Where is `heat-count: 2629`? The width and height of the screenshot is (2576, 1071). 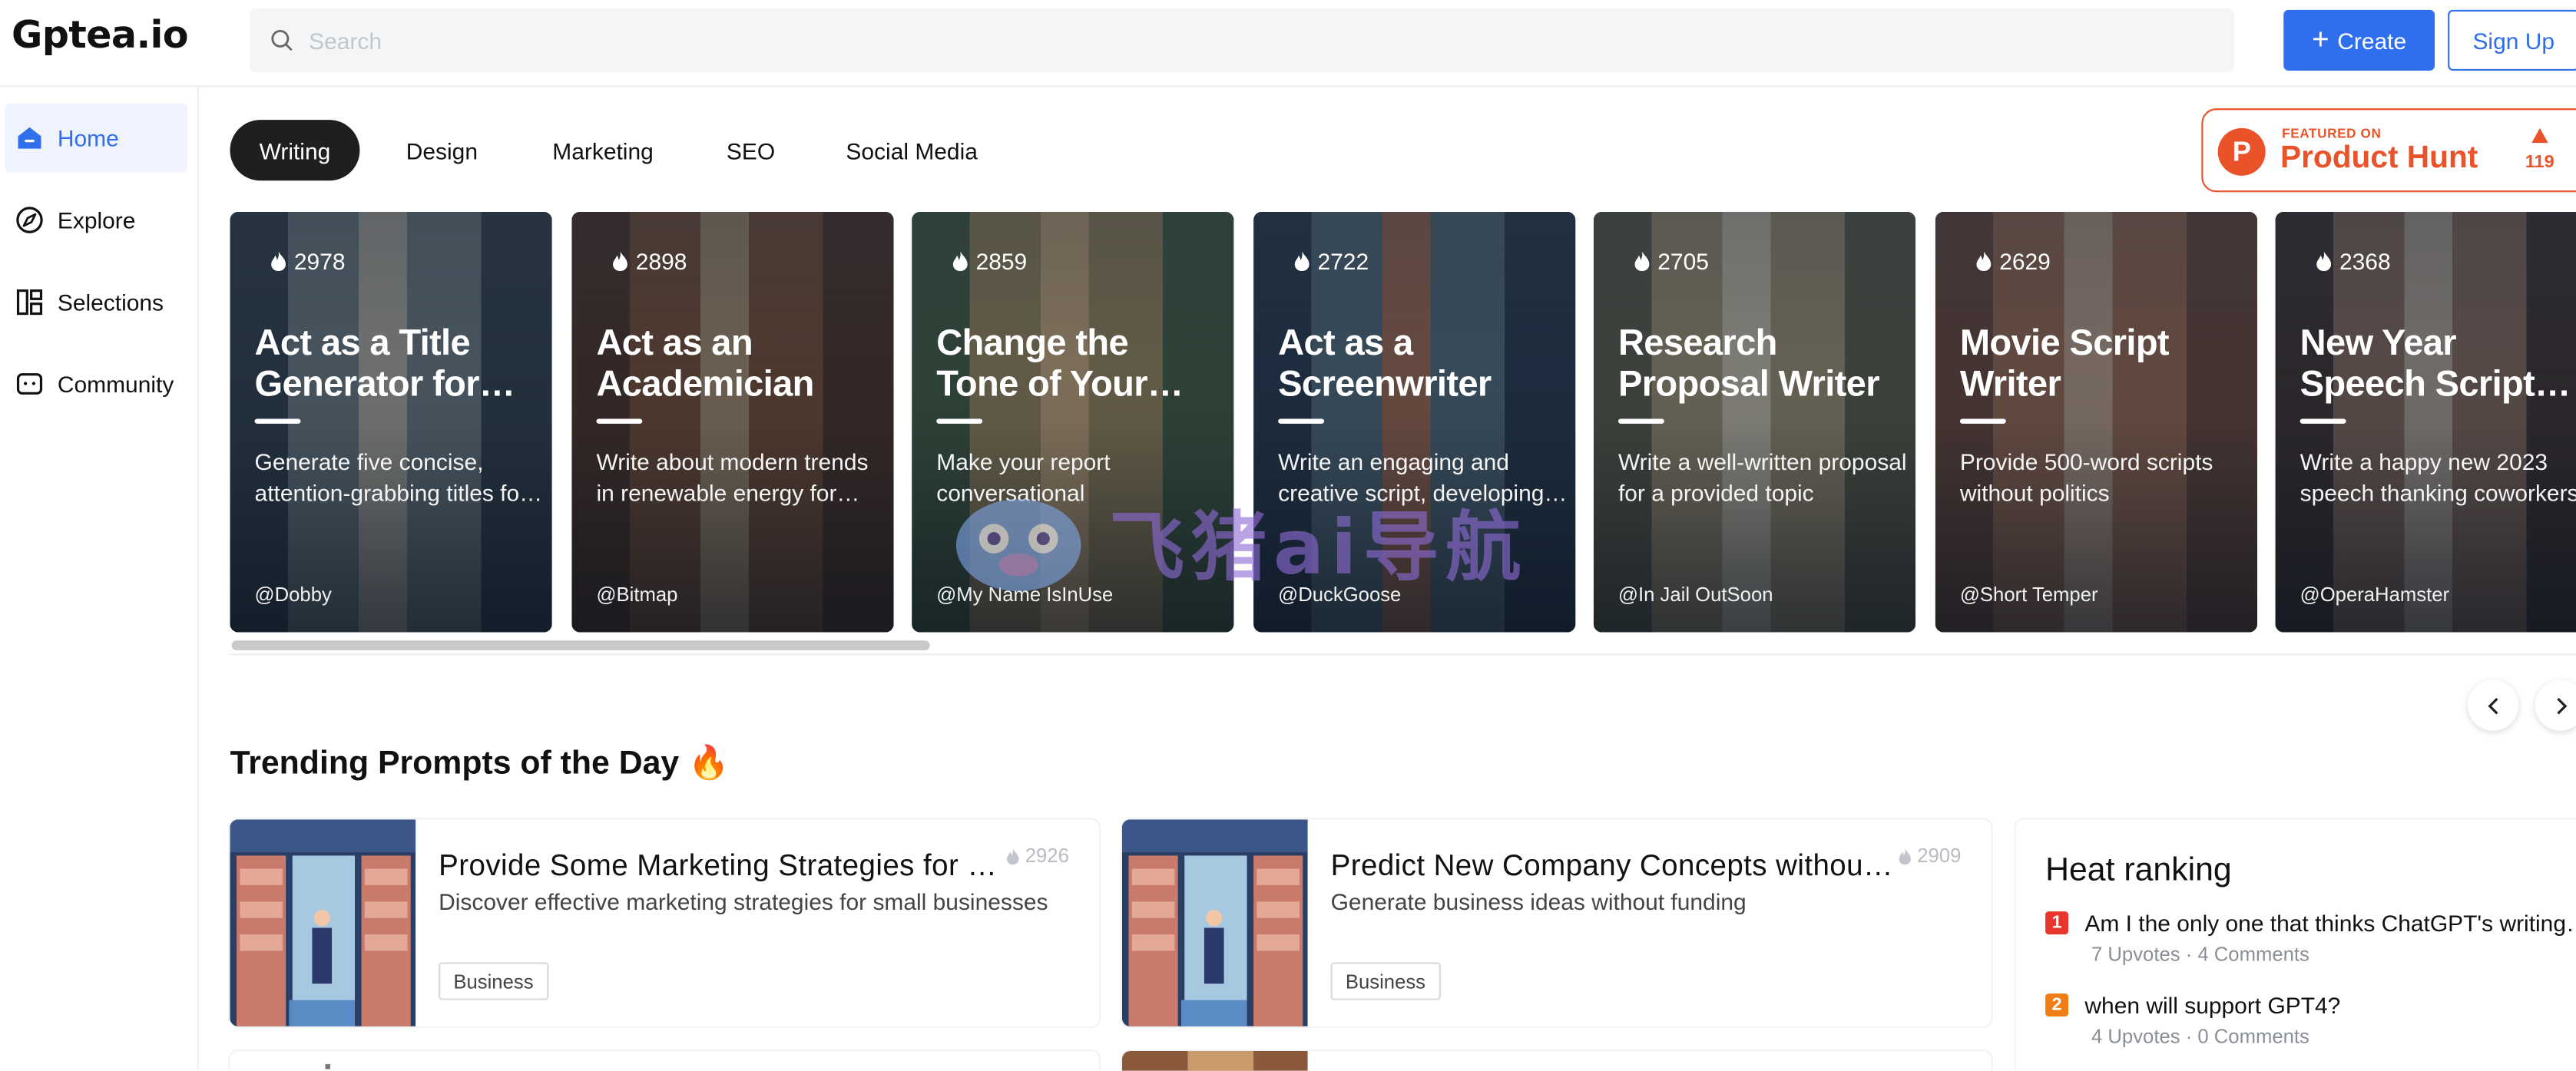 heat-count: 2629 is located at coordinates (2025, 261).